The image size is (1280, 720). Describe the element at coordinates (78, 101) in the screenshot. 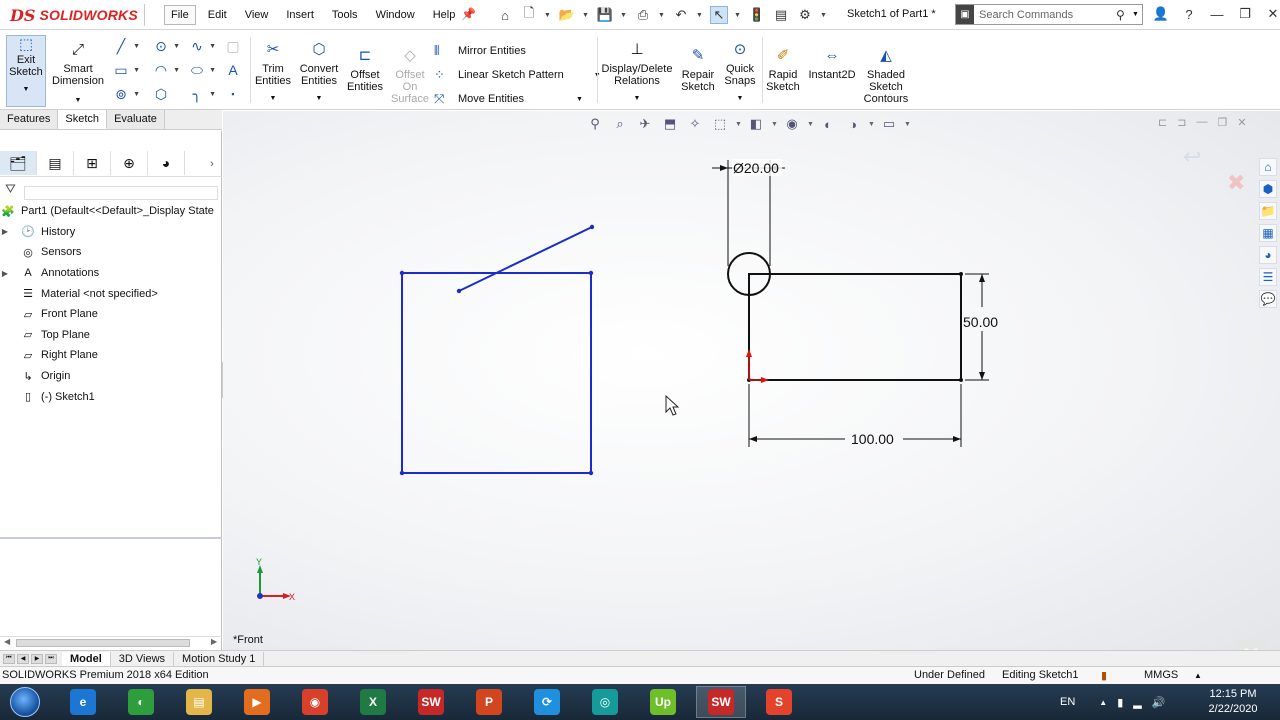

I see `smart-dimension-dropdown-icon: ▼` at that location.